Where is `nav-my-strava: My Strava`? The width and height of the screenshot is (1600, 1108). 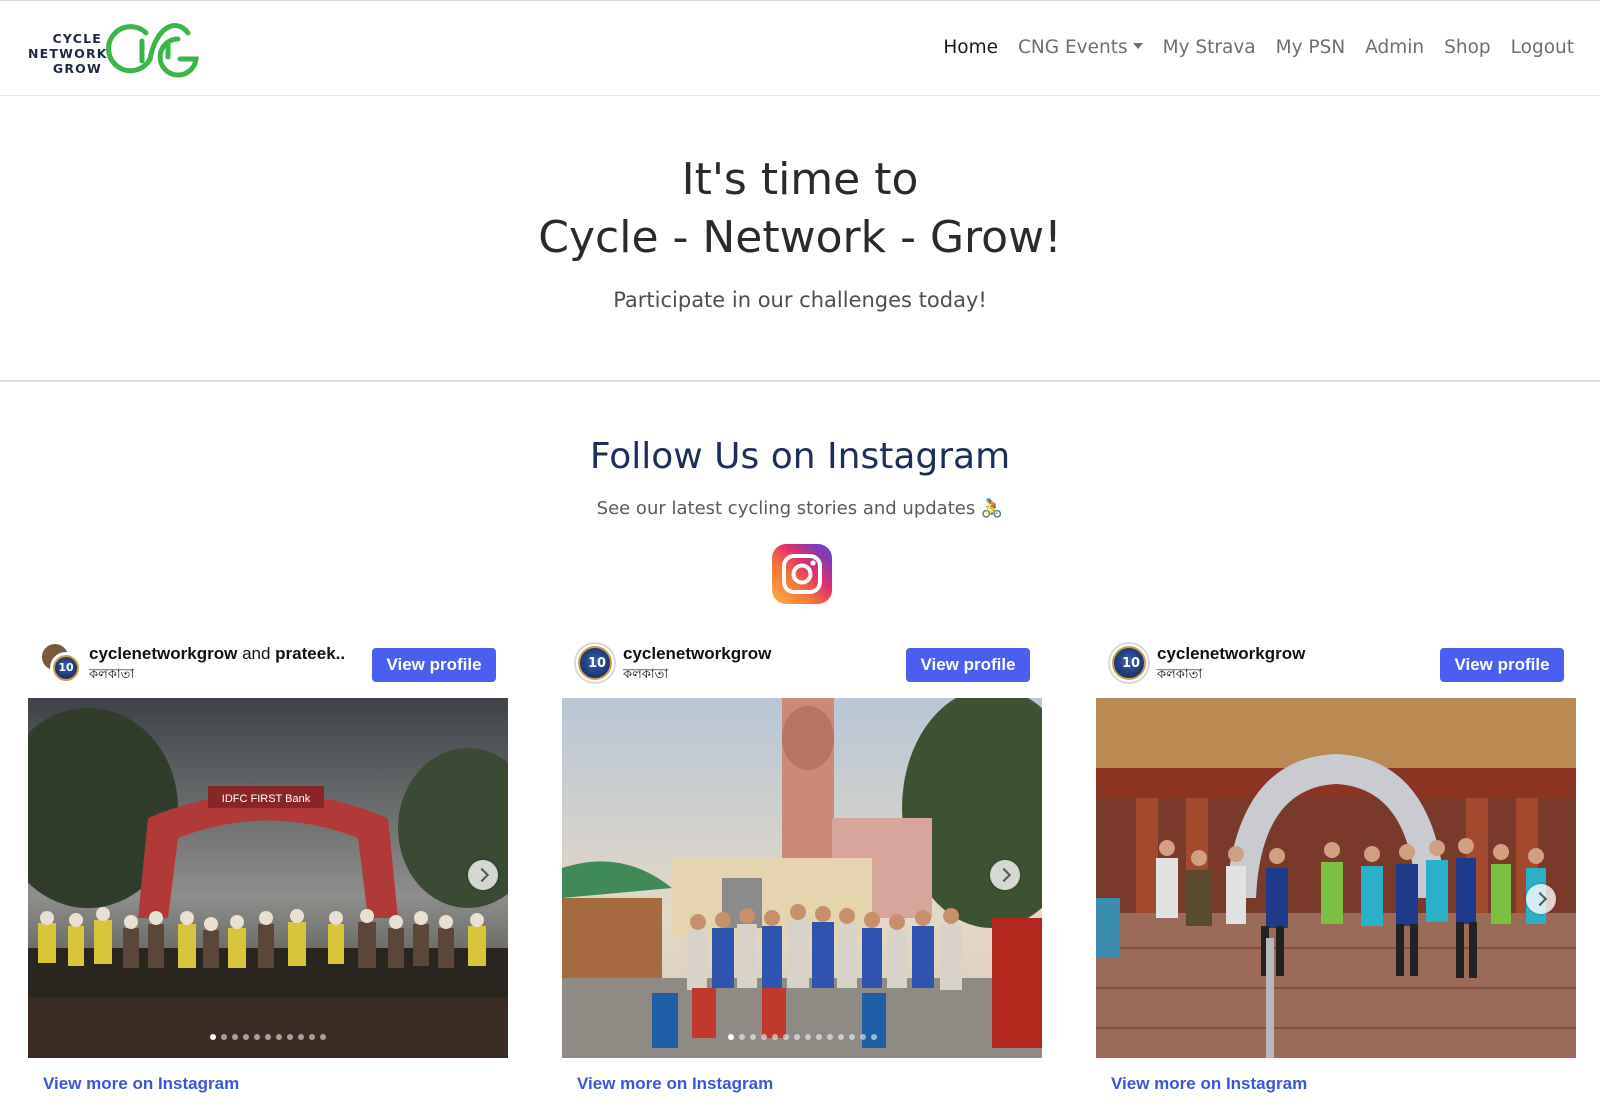 nav-my-strava: My Strava is located at coordinates (1209, 48).